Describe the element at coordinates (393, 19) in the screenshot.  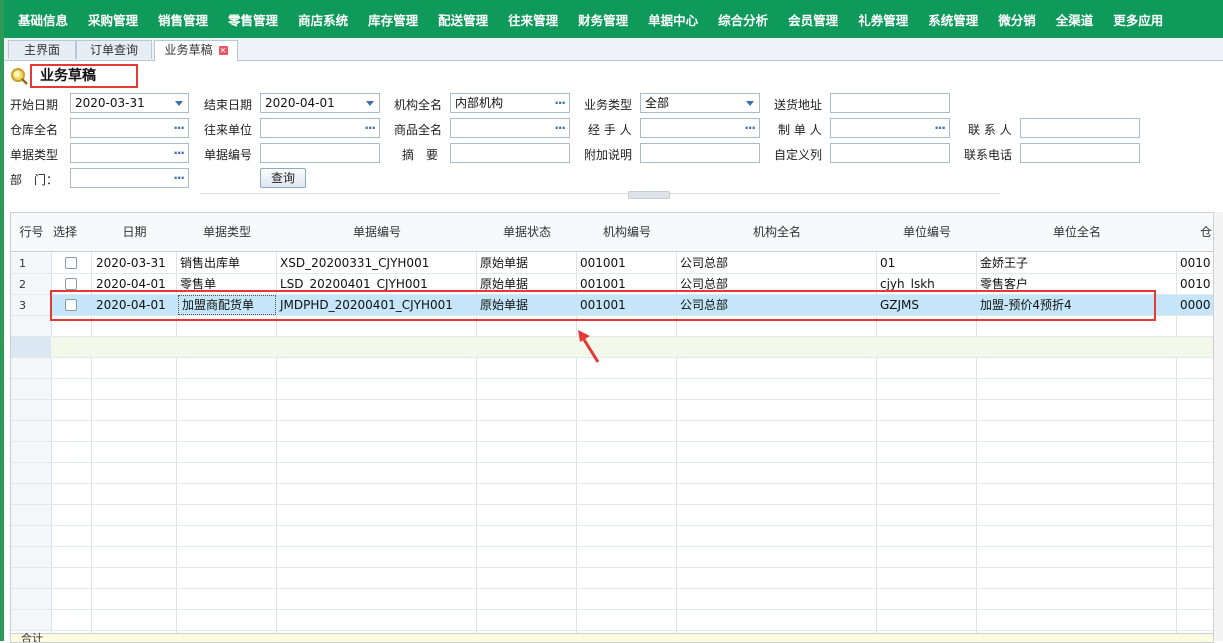
I see `nav-inventory: 库存管理` at that location.